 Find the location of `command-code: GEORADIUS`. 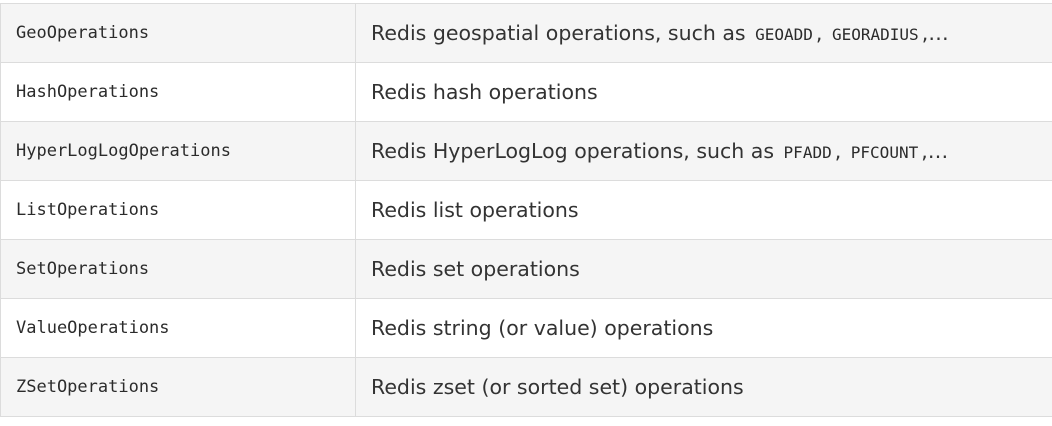

command-code: GEORADIUS is located at coordinates (875, 34).